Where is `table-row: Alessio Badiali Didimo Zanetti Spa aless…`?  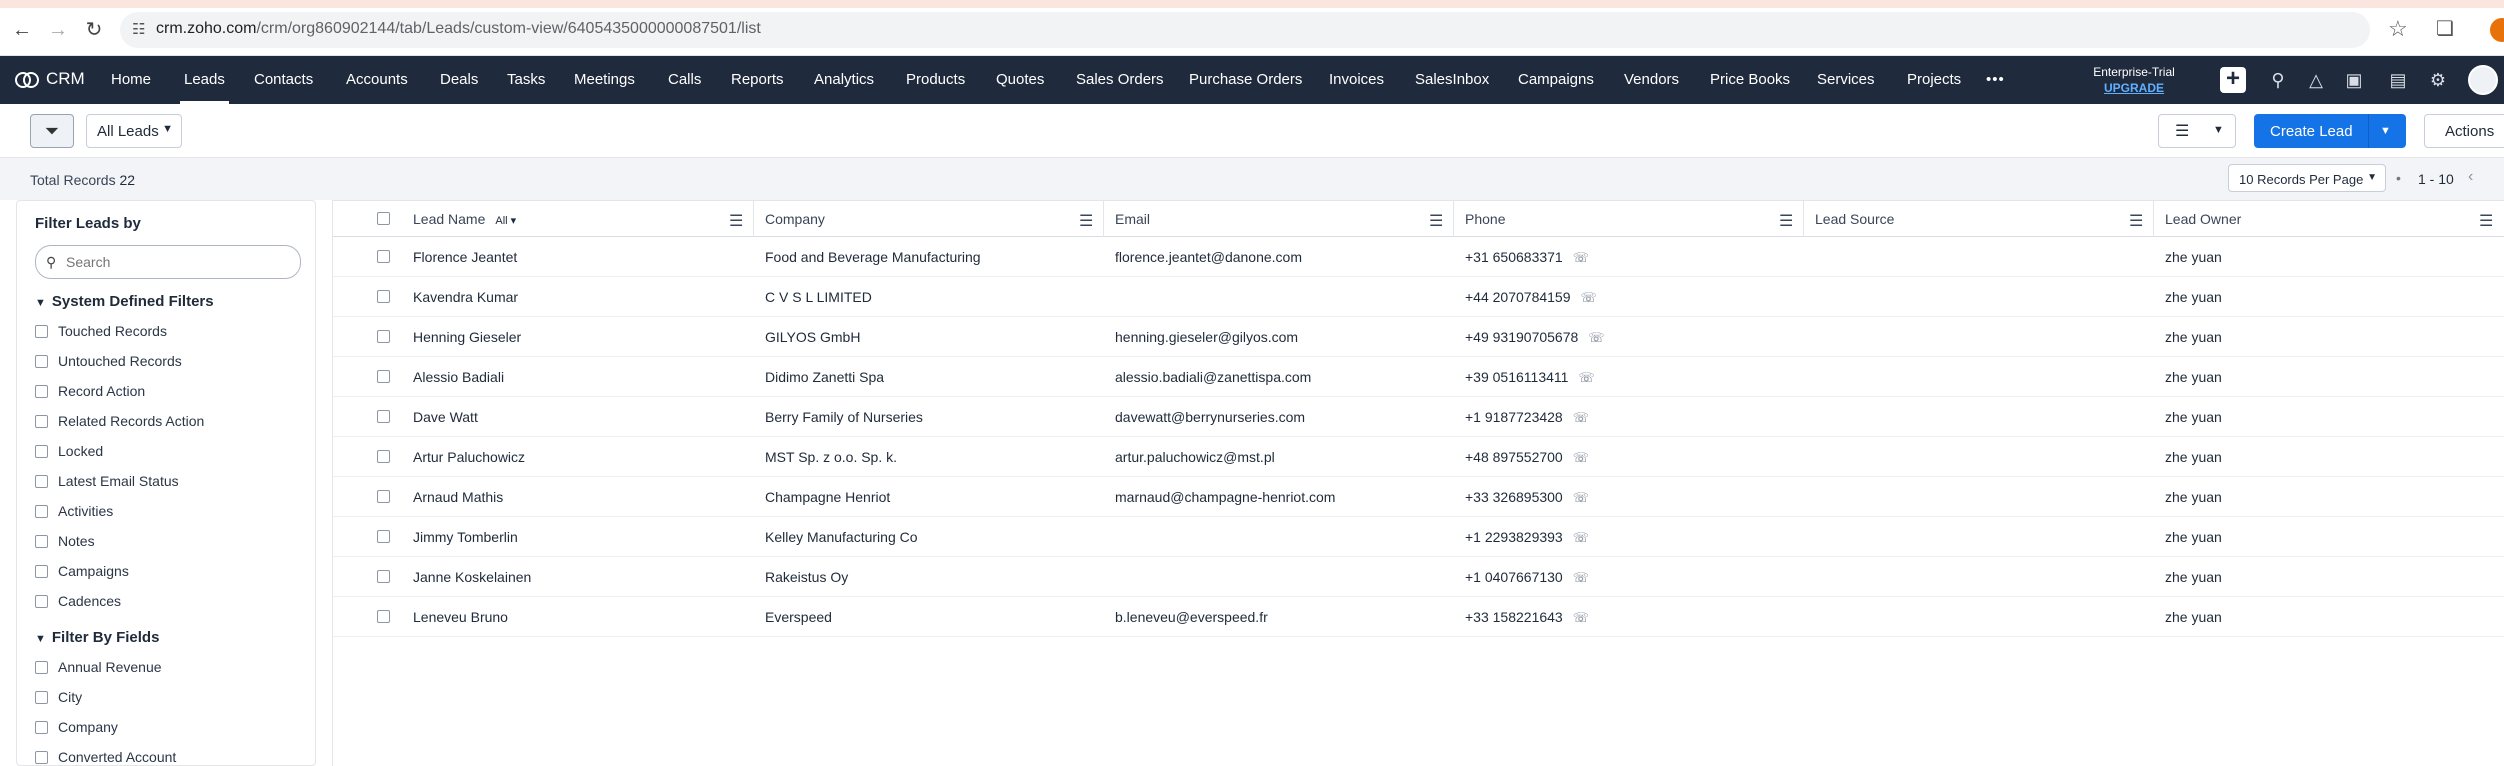
table-row: Alessio Badiali Didimo Zanetti Spa aless… is located at coordinates (1418, 377).